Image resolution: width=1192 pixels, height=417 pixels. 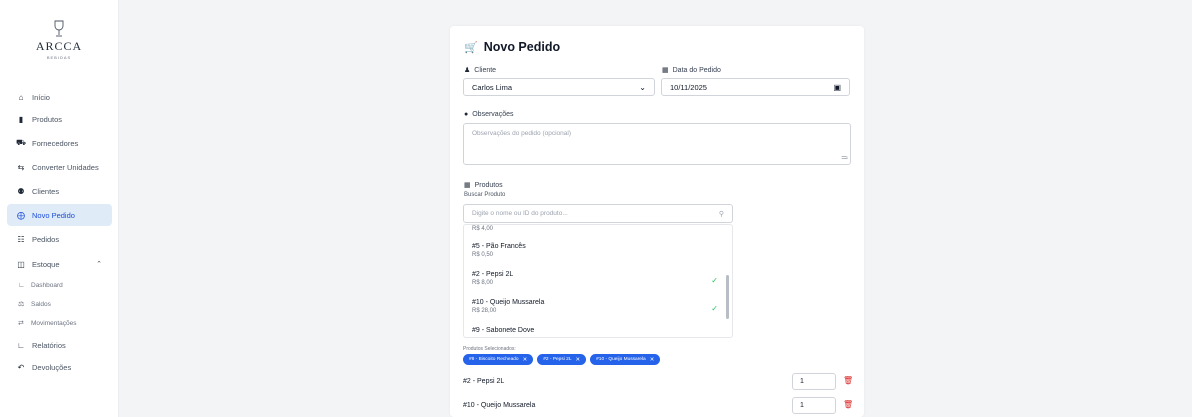 I want to click on observacoes-placeholder: Observações do pedido (opcional), so click(x=522, y=133).